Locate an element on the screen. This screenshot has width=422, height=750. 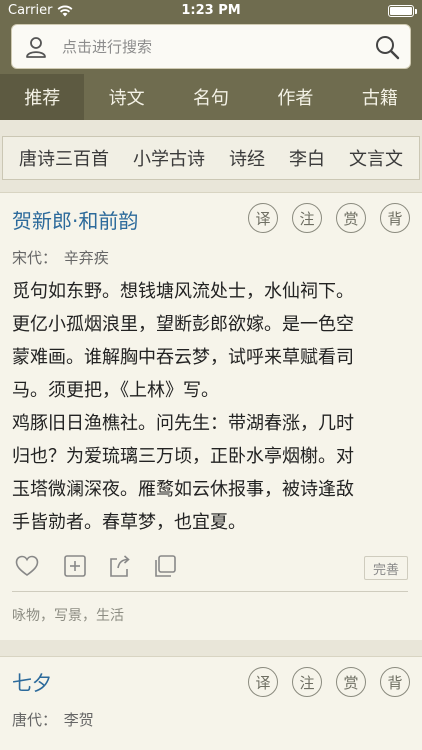
tab-famous-lines: 名句 is located at coordinates (211, 97).